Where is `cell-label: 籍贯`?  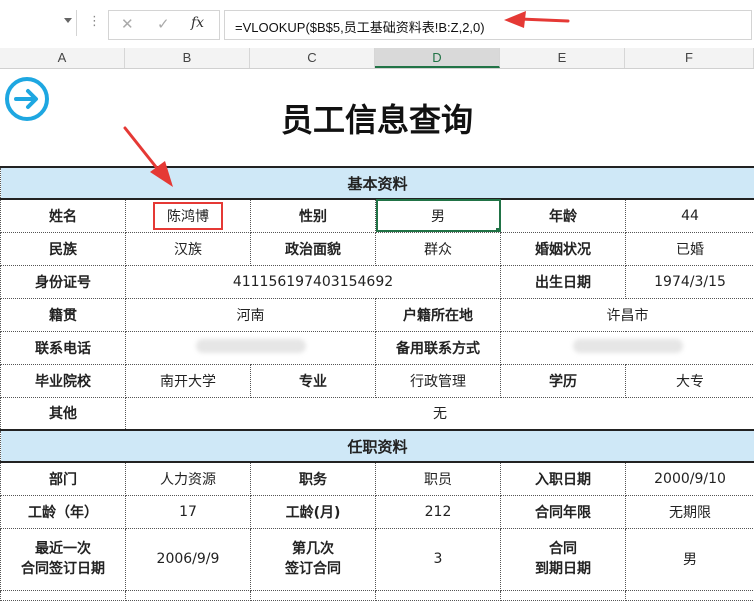
cell-label: 籍贯 is located at coordinates (63, 314).